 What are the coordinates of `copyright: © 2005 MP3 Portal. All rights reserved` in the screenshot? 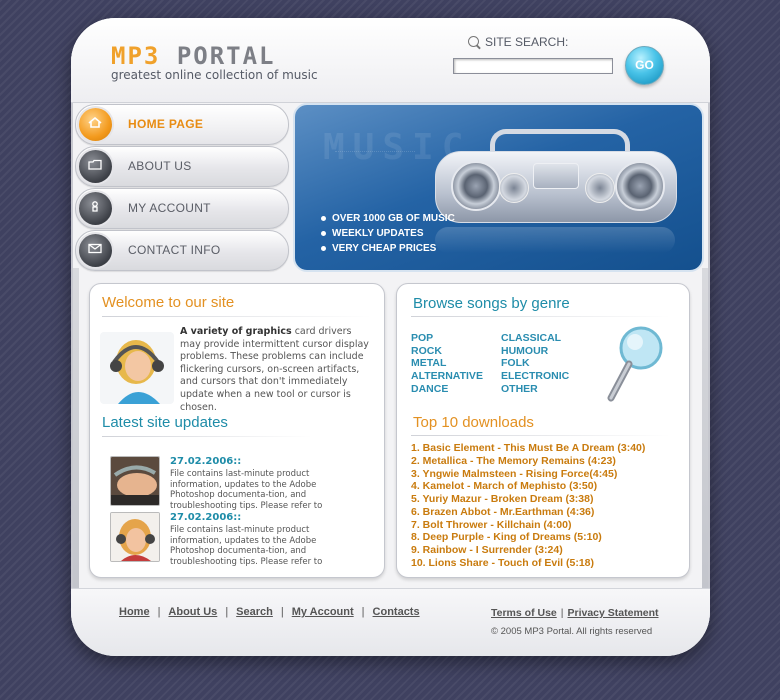 It's located at (572, 631).